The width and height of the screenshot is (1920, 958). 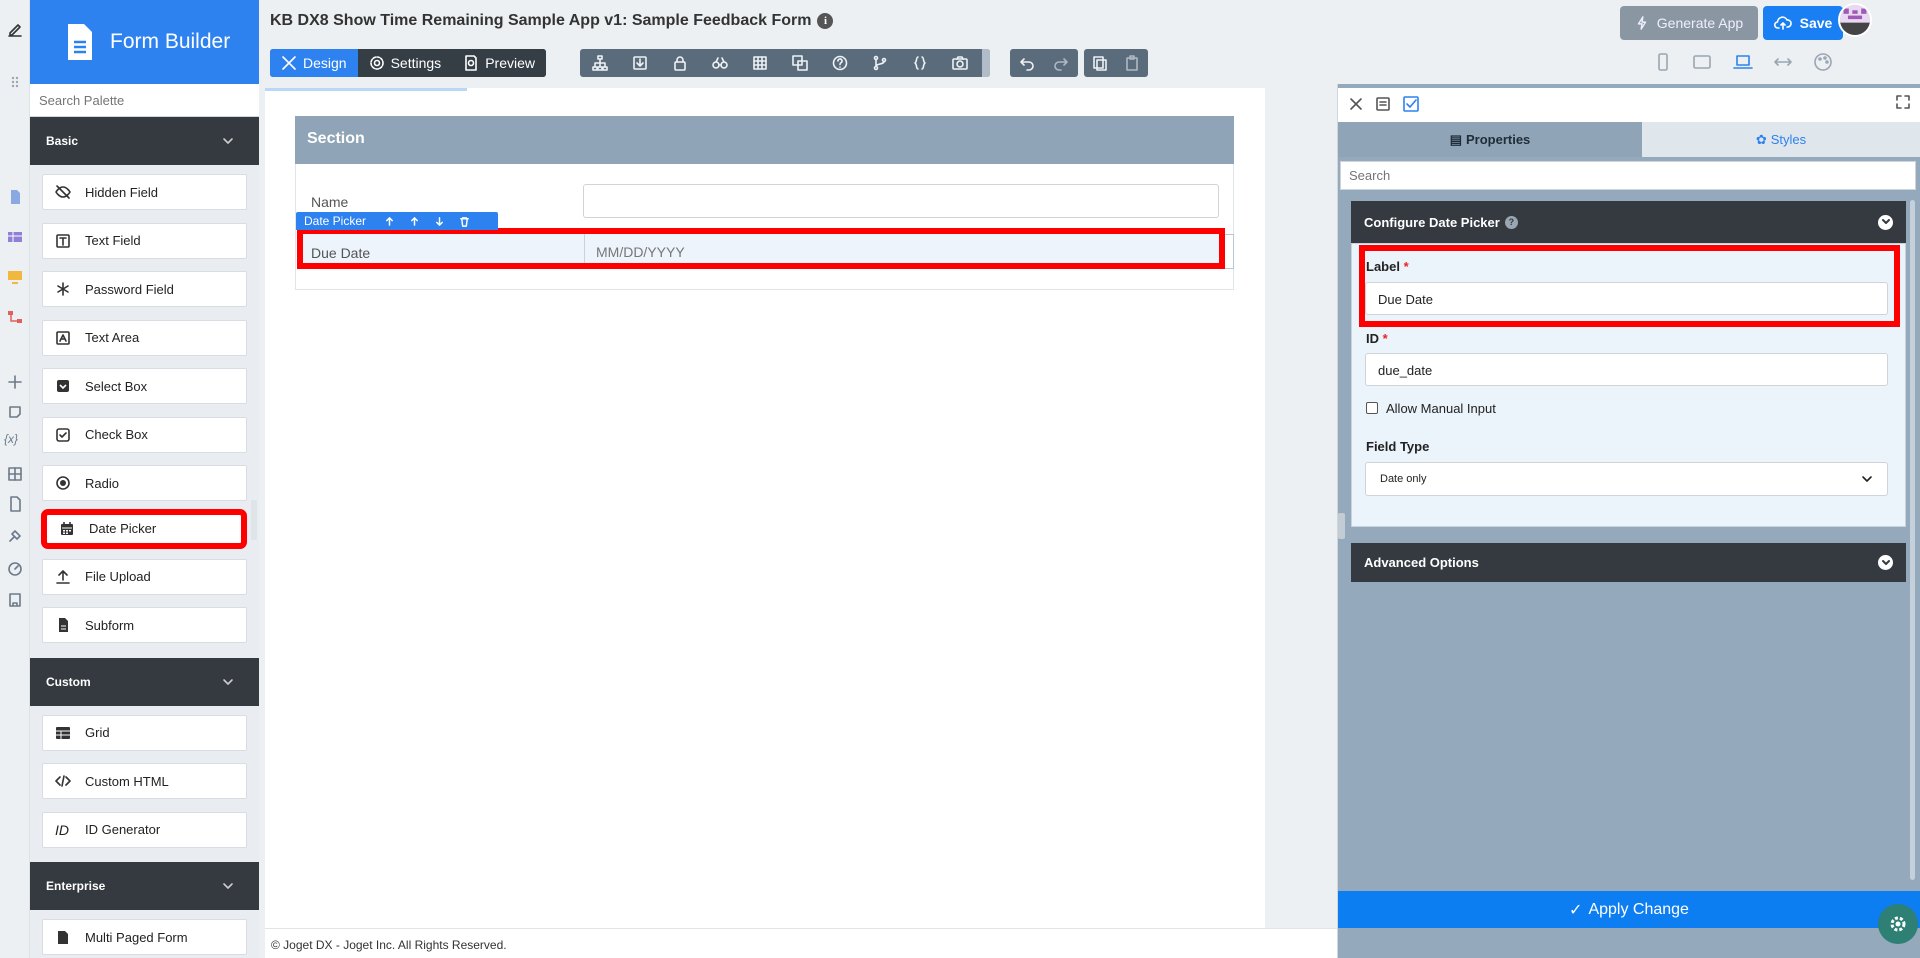 What do you see at coordinates (640, 252) in the screenshot?
I see `due-date-placeholder: MM/DD/YYYY` at bounding box center [640, 252].